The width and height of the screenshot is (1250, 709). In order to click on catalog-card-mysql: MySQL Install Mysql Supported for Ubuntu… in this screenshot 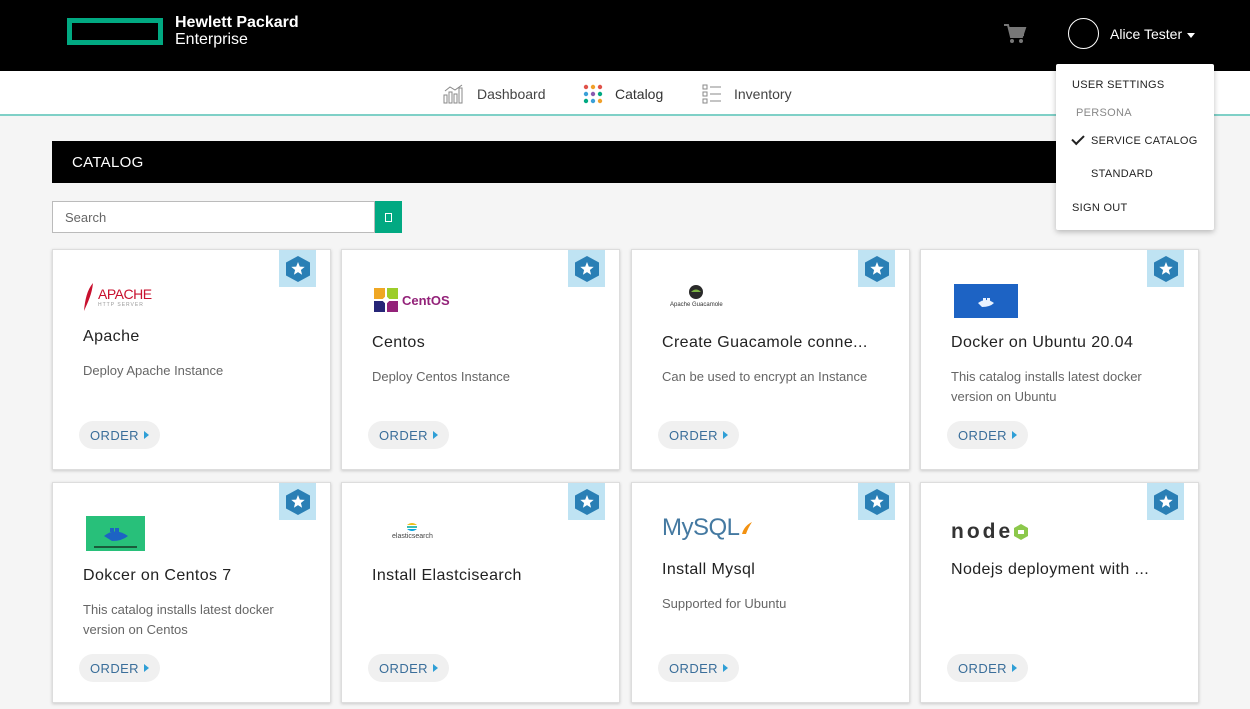, I will do `click(770, 592)`.